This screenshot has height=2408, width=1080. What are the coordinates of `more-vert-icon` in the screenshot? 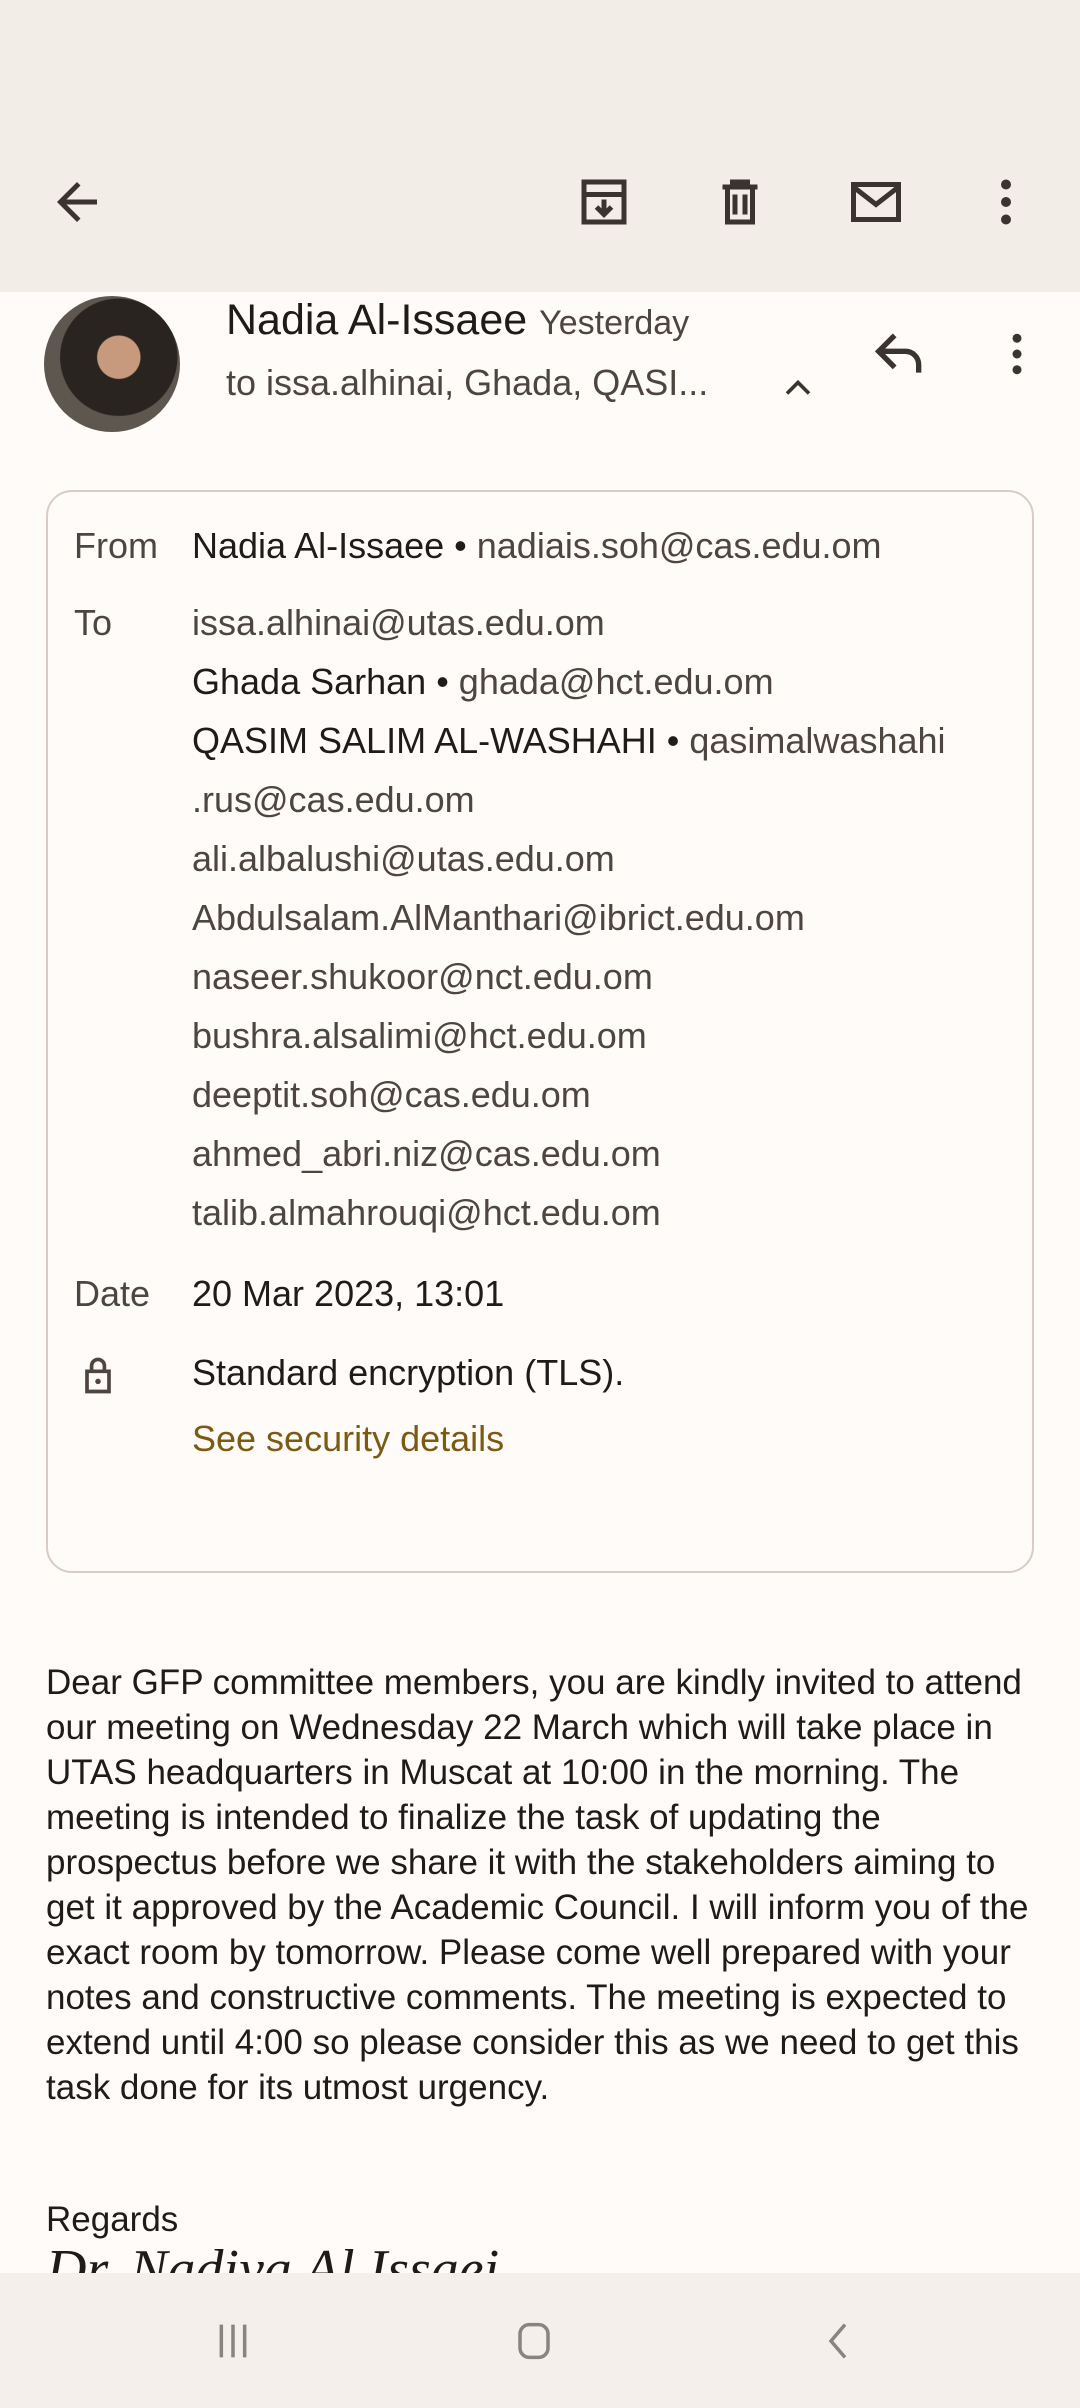 It's located at (1006, 202).